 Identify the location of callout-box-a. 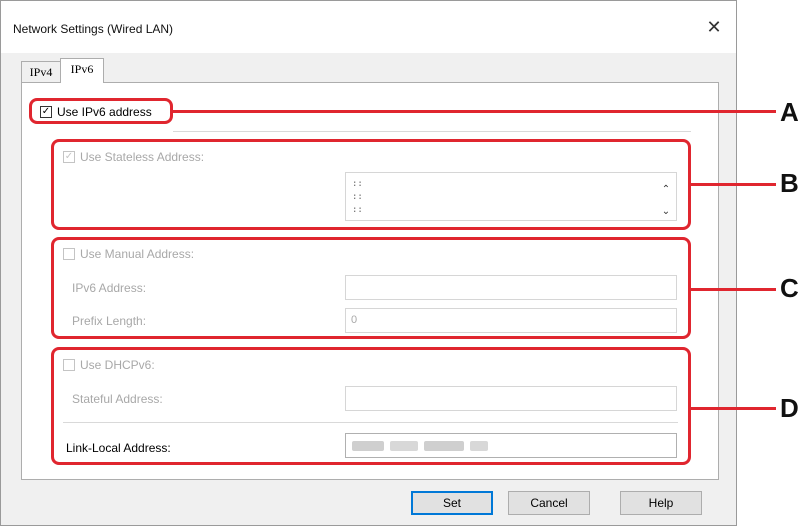
(101, 111).